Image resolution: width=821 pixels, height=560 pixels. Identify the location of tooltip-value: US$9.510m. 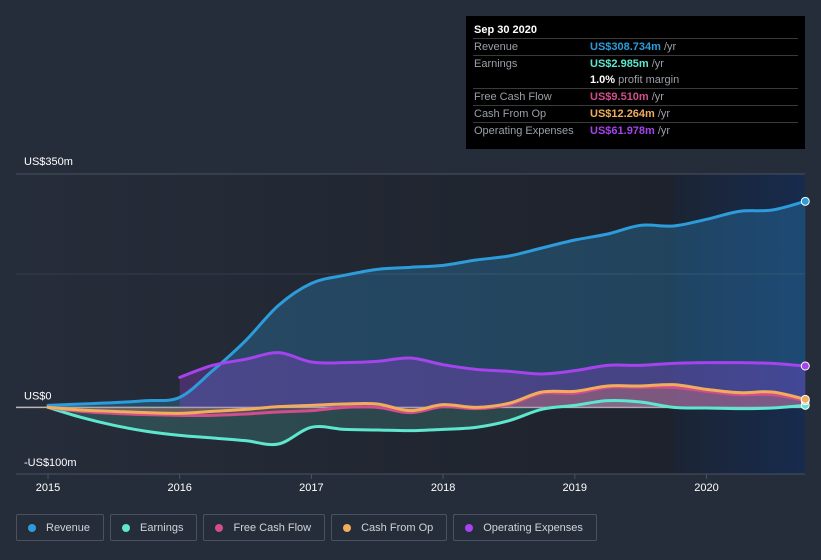
(619, 97).